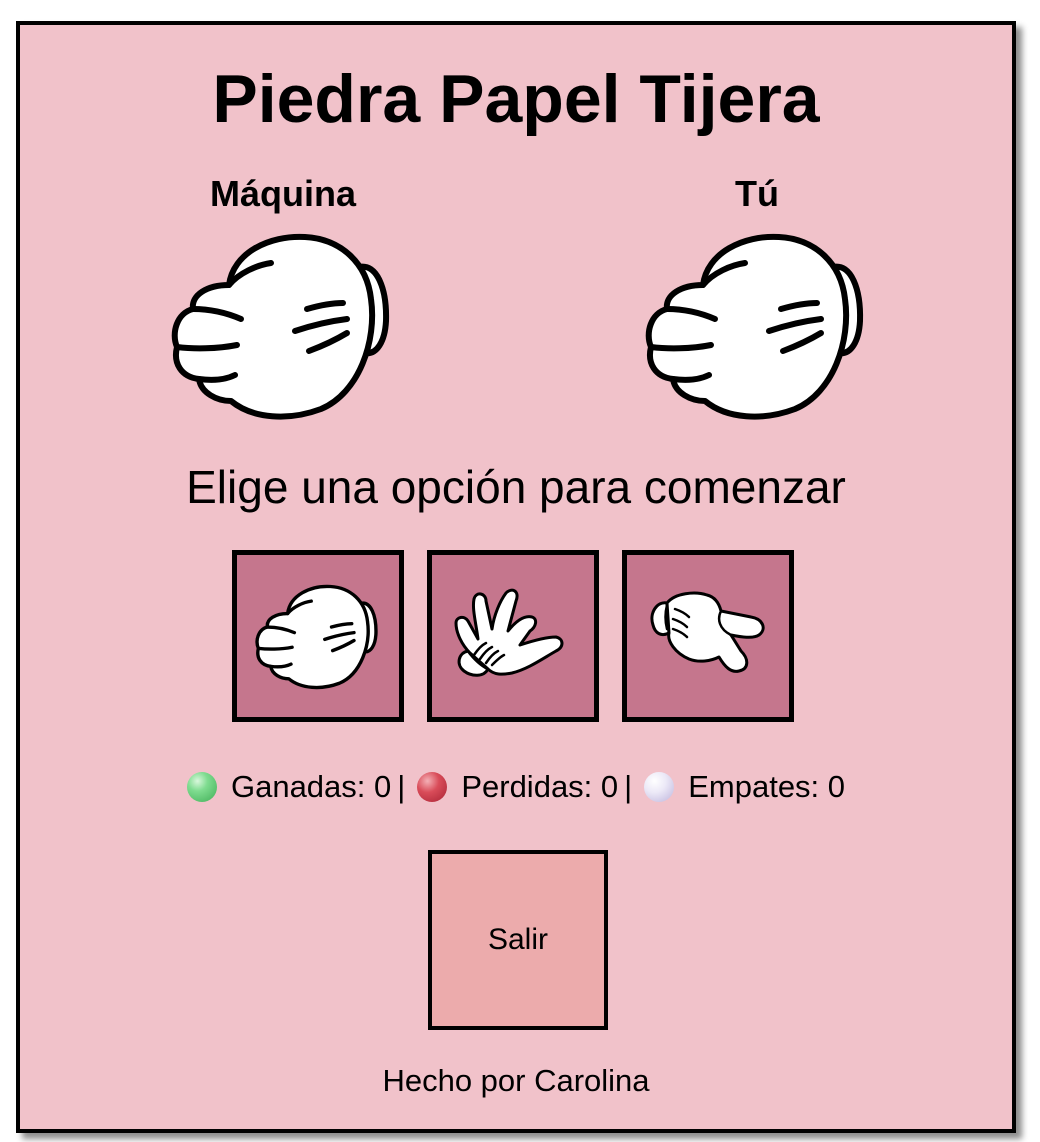  I want to click on player-label: Tú, so click(757, 193).